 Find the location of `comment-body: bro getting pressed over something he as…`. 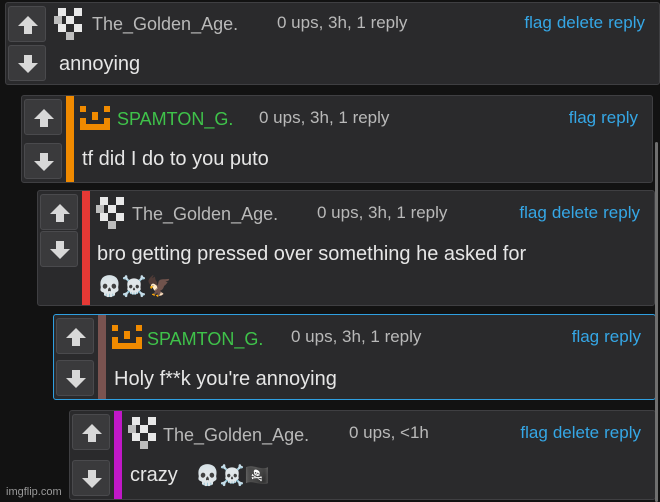

comment-body: bro getting pressed over something he as… is located at coordinates (312, 254).